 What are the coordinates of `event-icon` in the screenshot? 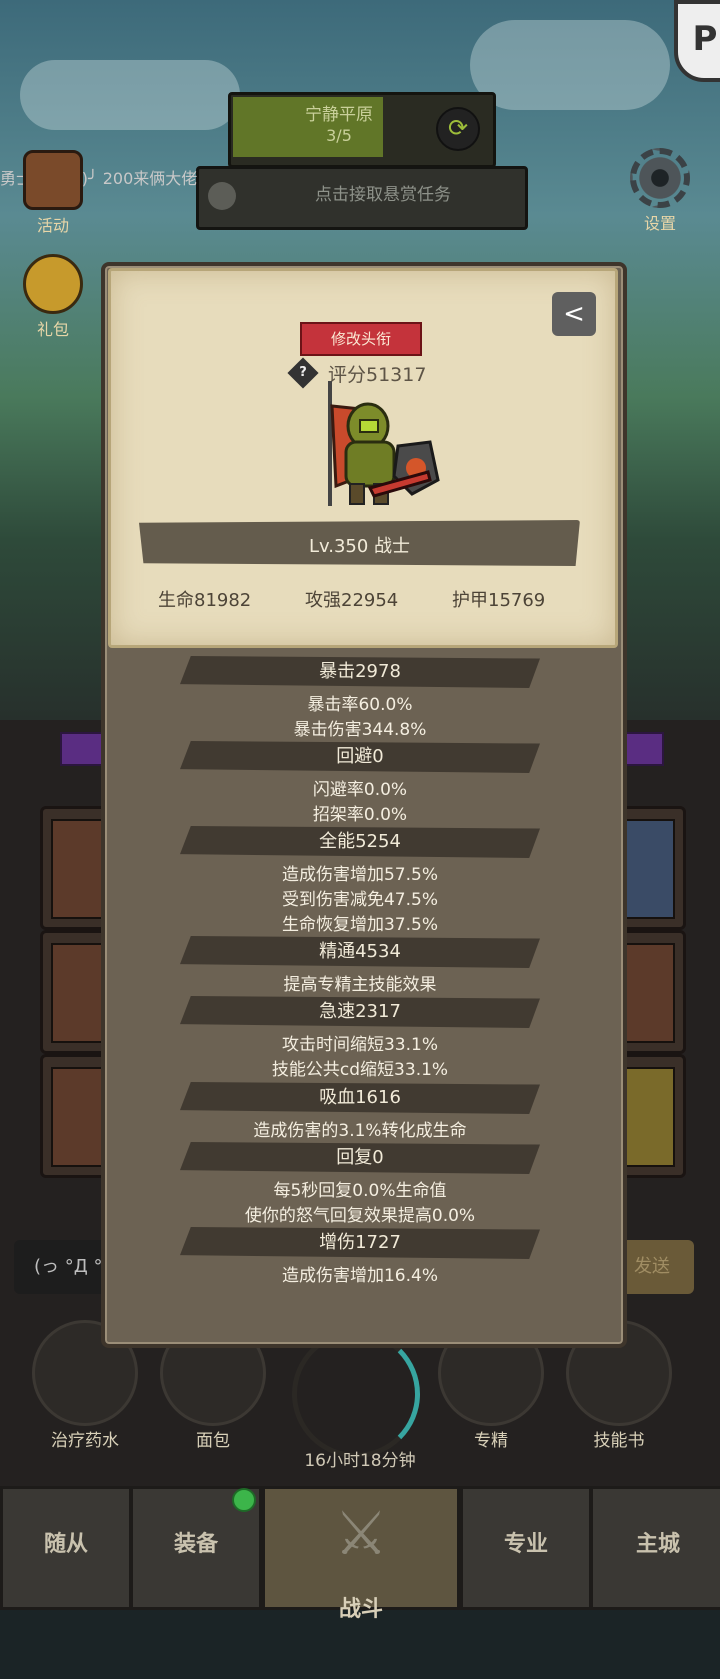 It's located at (53, 180).